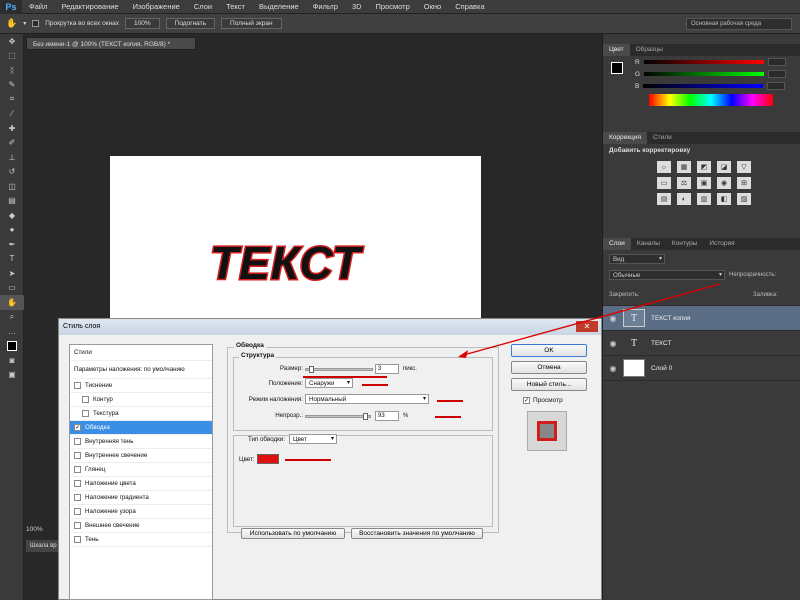  I want to click on annotation-arrows, so click(589, 320).